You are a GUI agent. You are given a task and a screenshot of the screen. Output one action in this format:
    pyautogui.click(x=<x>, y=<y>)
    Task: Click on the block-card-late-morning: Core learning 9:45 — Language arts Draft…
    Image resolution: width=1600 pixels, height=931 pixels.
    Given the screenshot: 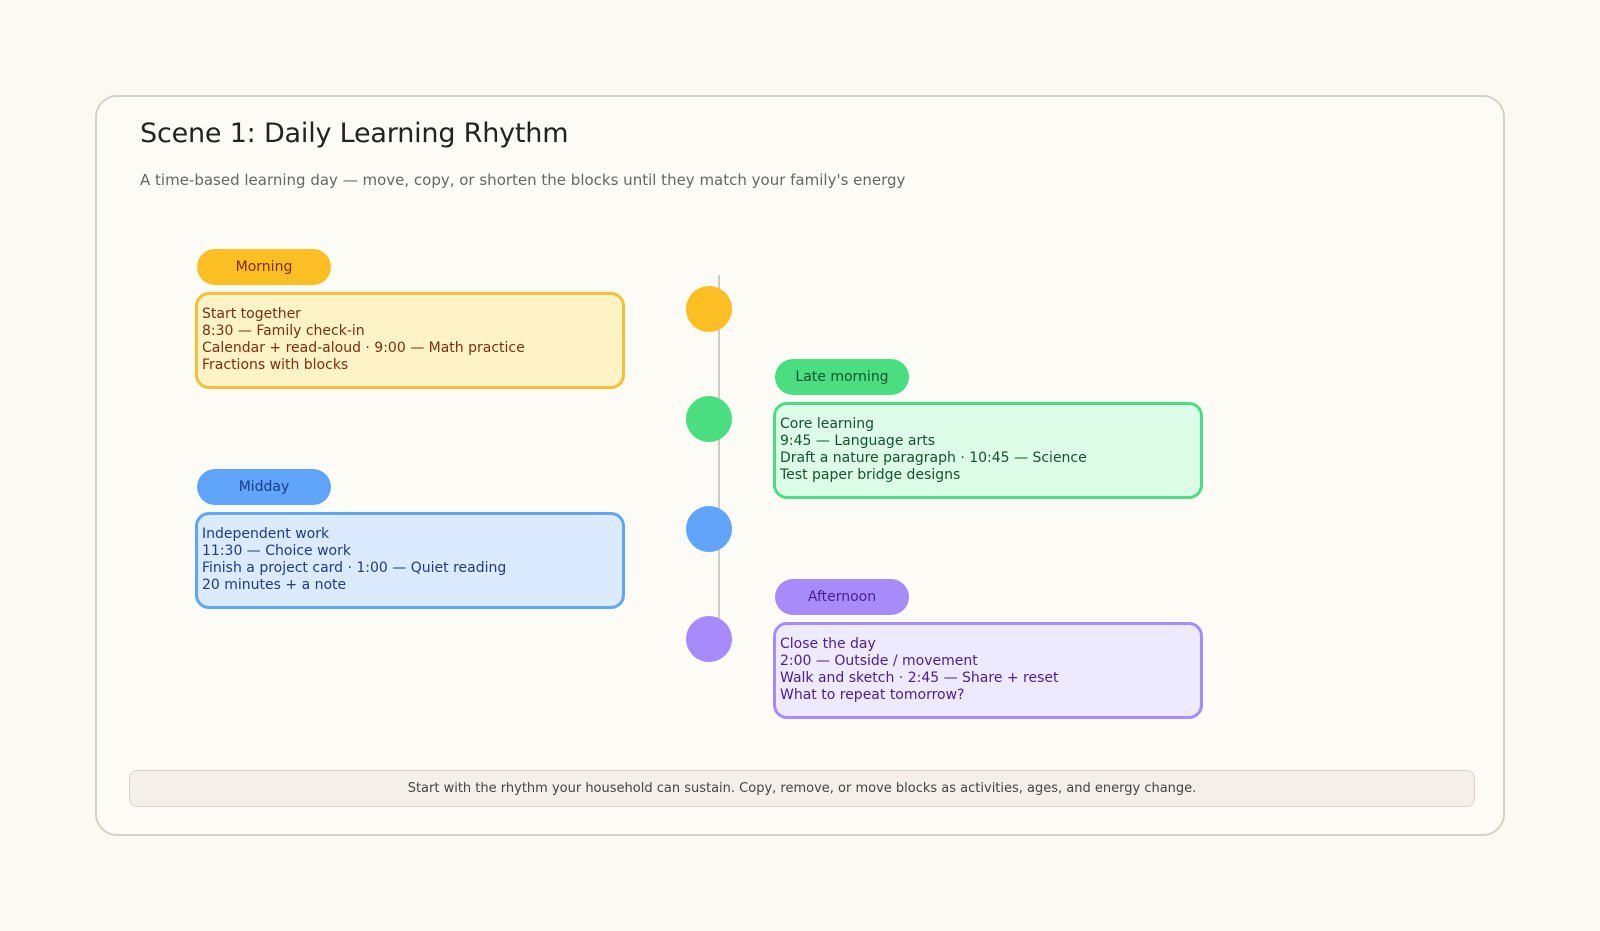 What is the action you would take?
    pyautogui.click(x=988, y=450)
    